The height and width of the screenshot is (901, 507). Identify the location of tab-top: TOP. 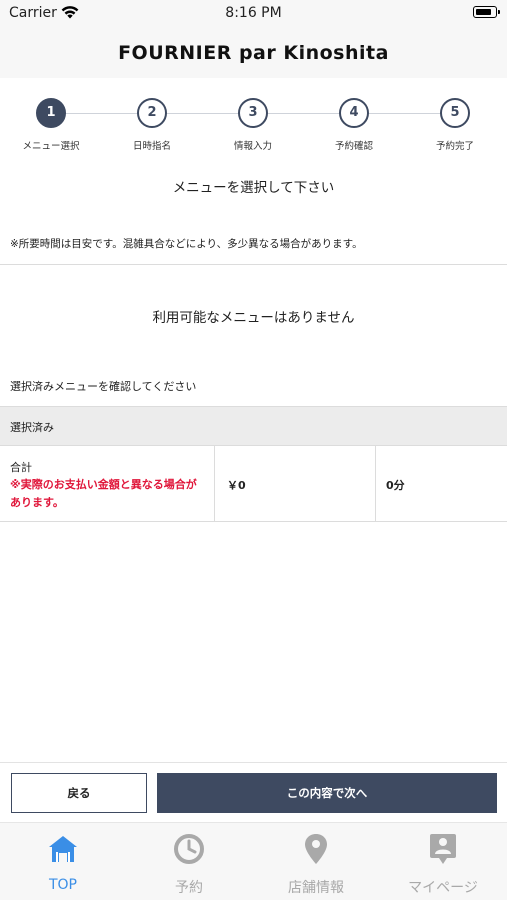
(63, 862).